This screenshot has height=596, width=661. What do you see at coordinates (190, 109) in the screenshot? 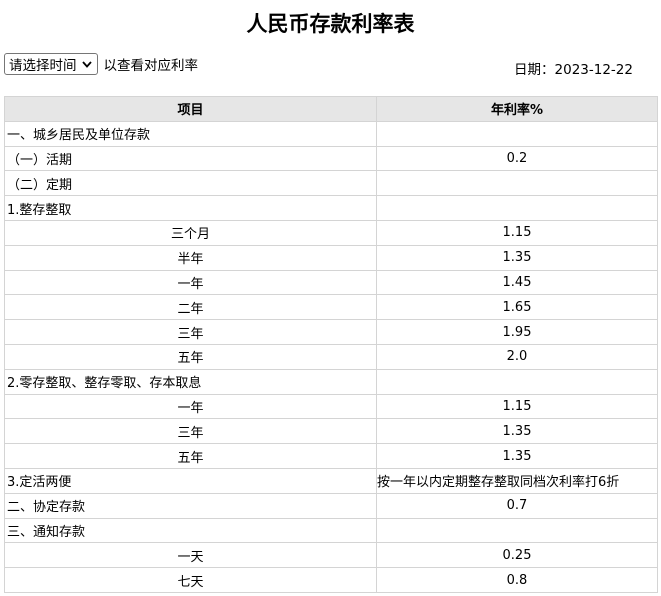
I see `column-header-item: 项目` at bounding box center [190, 109].